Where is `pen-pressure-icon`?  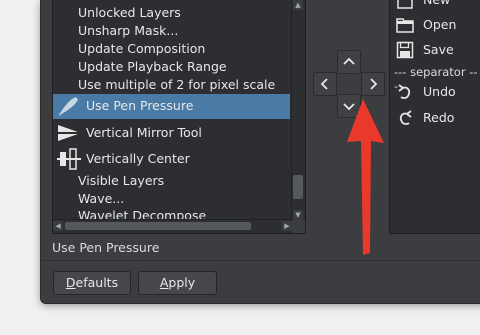
pen-pressure-icon is located at coordinates (69, 106).